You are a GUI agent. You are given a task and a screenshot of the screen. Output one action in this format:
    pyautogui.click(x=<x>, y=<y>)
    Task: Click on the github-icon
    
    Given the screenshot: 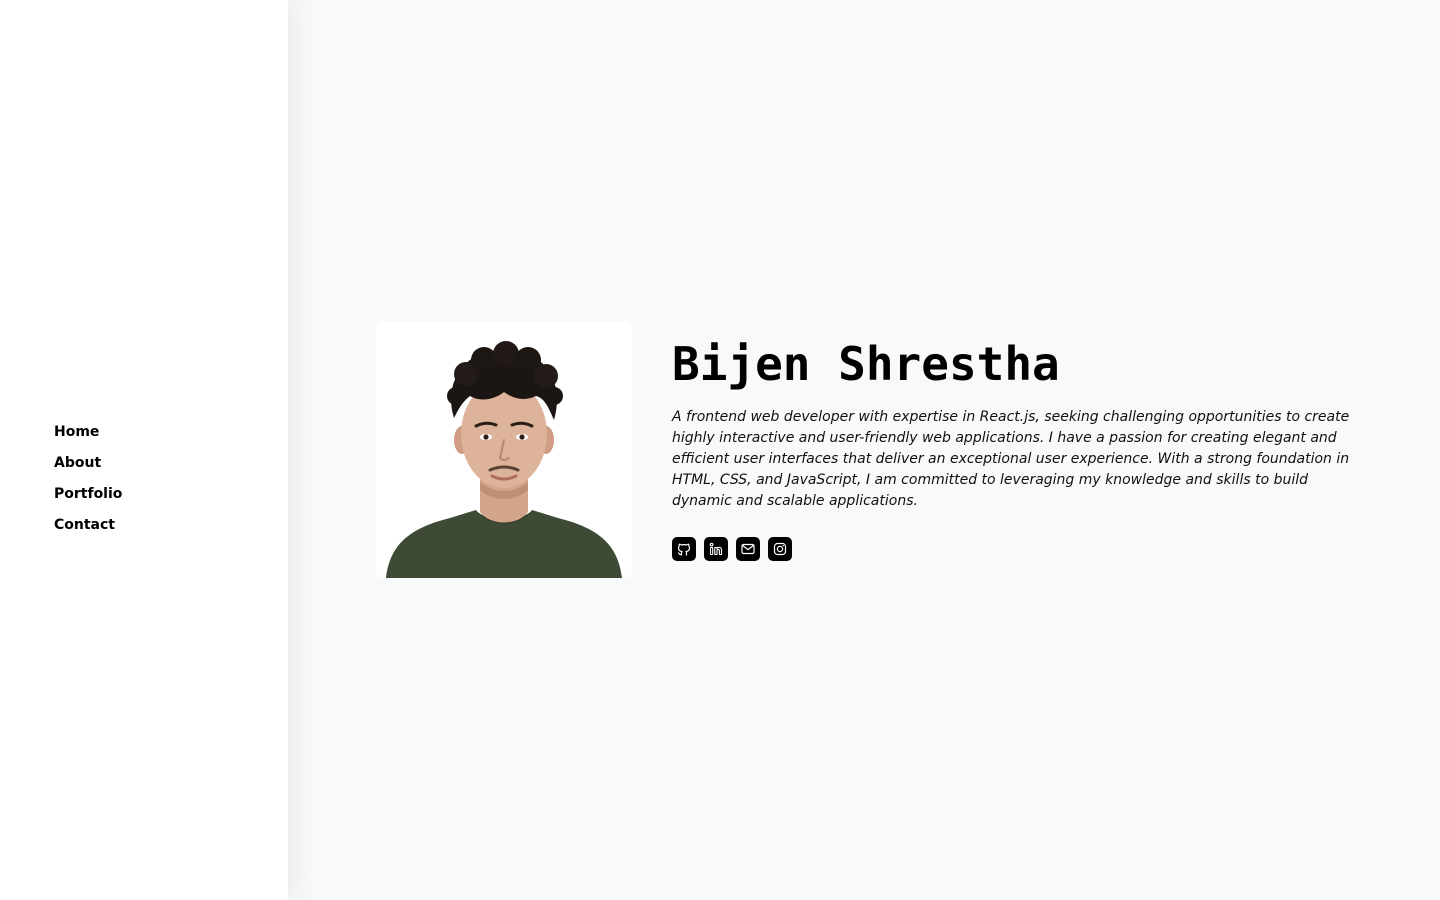 What is the action you would take?
    pyautogui.click(x=684, y=549)
    